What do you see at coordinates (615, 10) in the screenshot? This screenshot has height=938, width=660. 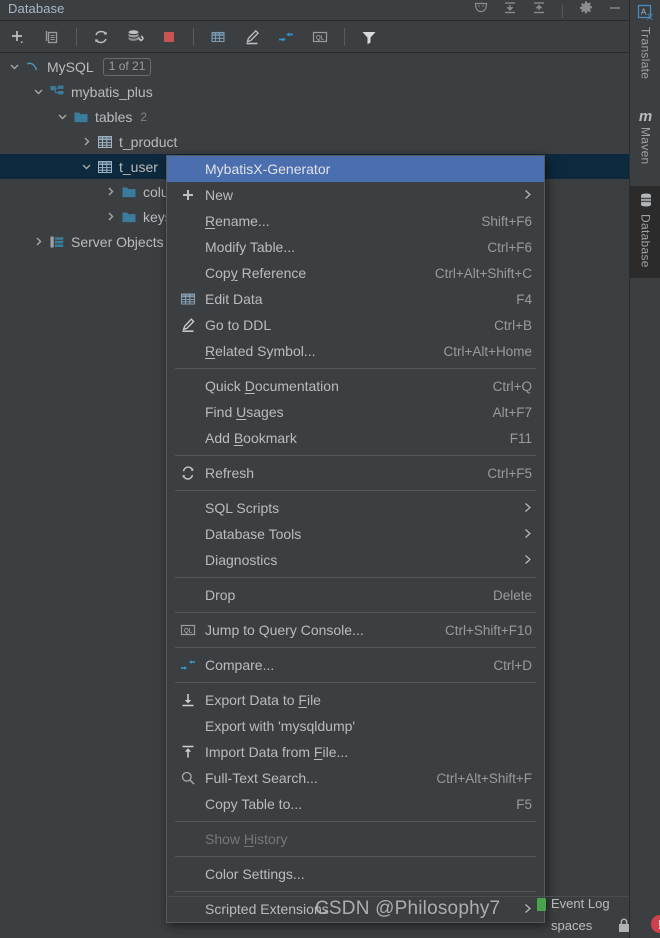 I see `minimize-icon` at bounding box center [615, 10].